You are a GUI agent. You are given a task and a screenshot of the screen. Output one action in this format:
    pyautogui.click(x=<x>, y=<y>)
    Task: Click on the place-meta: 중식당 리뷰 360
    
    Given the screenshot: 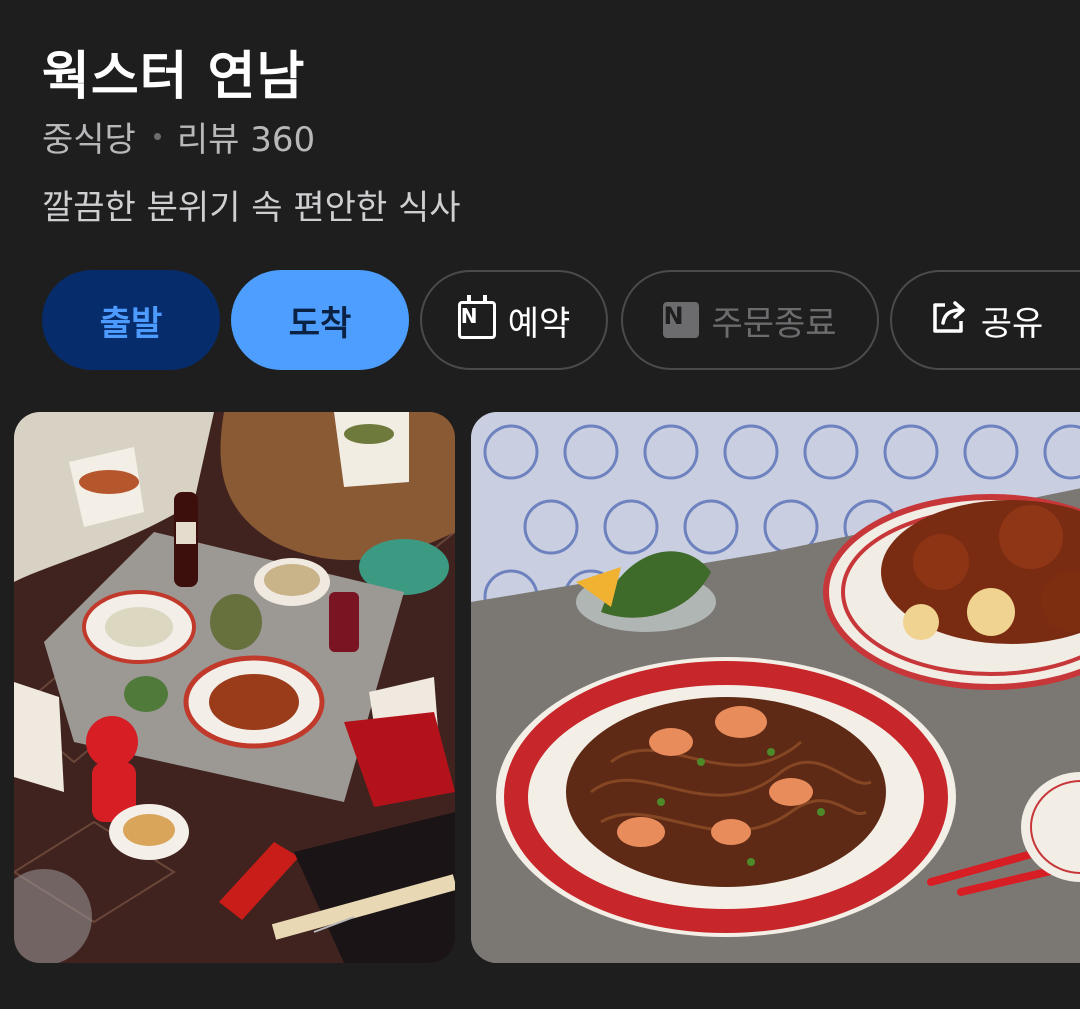 What is the action you would take?
    pyautogui.click(x=178, y=136)
    